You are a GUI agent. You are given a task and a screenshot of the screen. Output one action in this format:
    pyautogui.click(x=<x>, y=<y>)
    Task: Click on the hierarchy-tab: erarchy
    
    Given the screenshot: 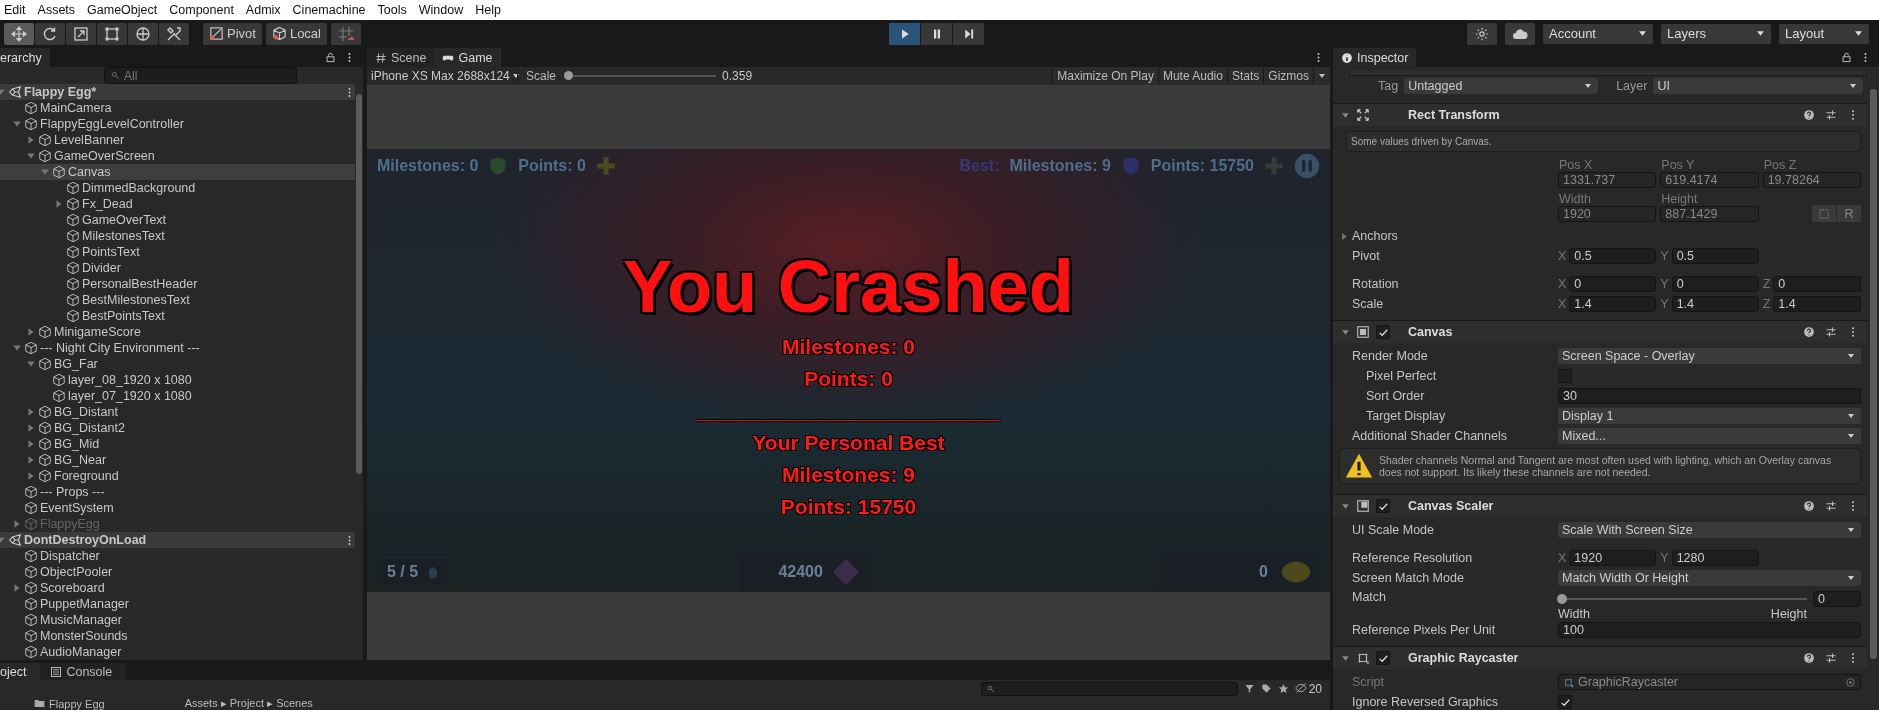 What is the action you would take?
    pyautogui.click(x=25, y=57)
    